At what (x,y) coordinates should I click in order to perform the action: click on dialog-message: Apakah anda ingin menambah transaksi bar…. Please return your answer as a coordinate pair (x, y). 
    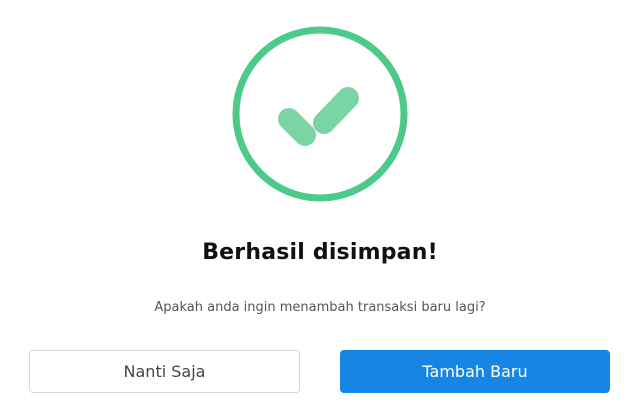
    Looking at the image, I should click on (320, 307).